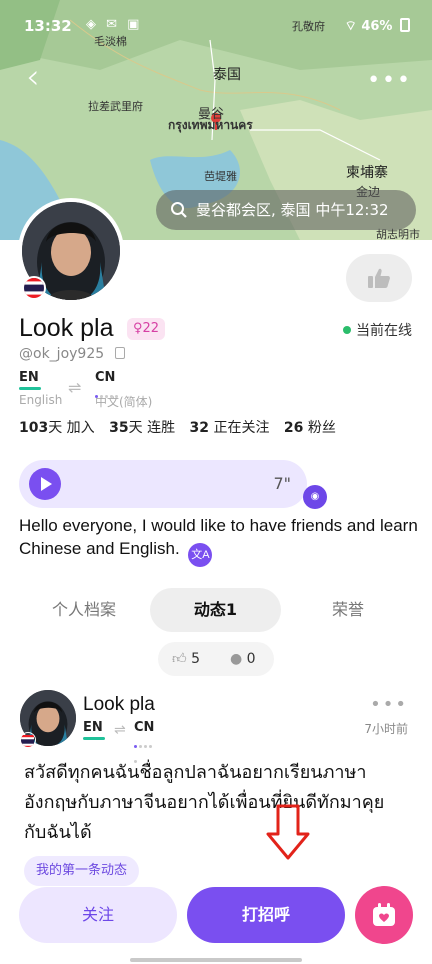  Describe the element at coordinates (144, 727) in the screenshot. I see `post-learning-code: CN` at that location.